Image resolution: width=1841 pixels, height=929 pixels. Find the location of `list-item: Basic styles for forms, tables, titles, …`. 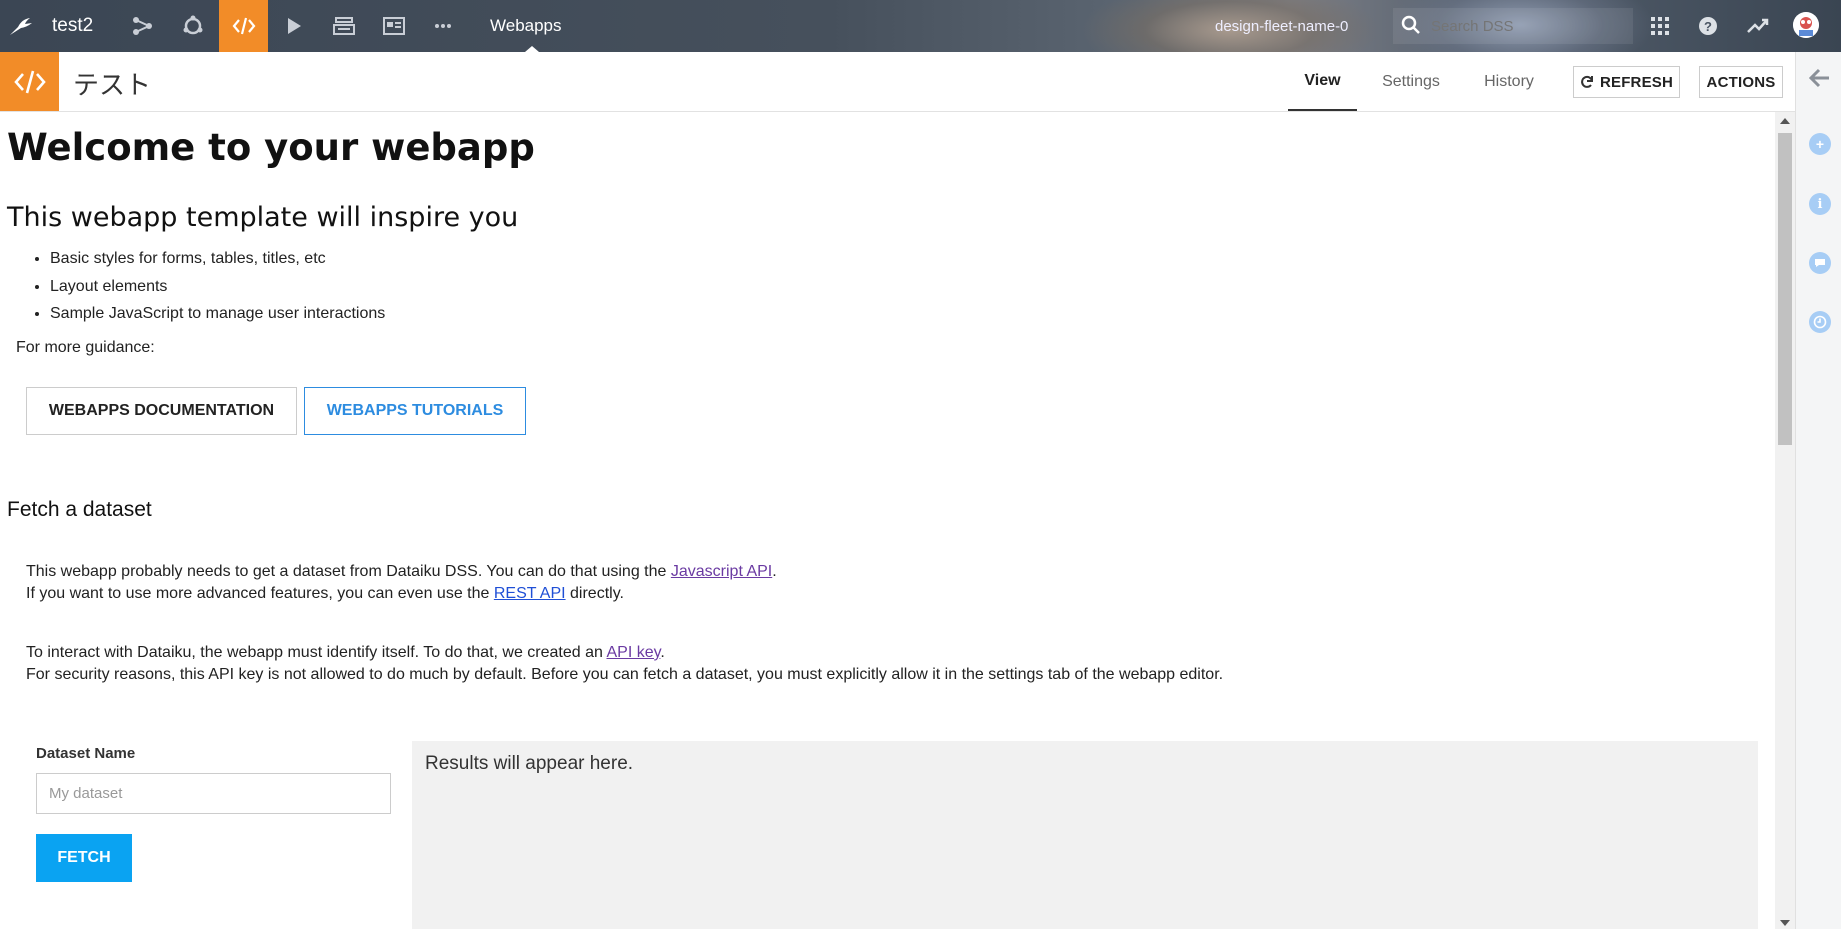

list-item: Basic styles for forms, tables, titles, … is located at coordinates (217, 259).